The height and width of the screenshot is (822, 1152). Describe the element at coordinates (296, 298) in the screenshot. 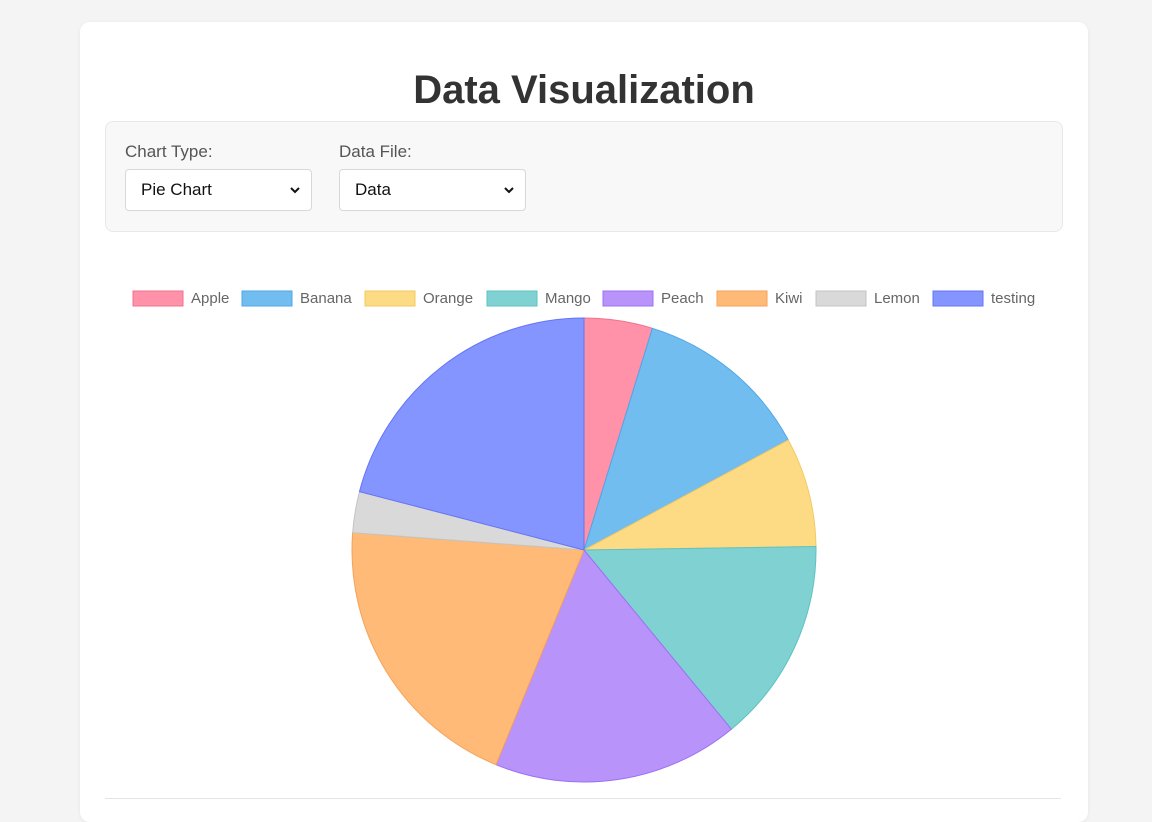

I see `legend-item-banana: Banana` at that location.